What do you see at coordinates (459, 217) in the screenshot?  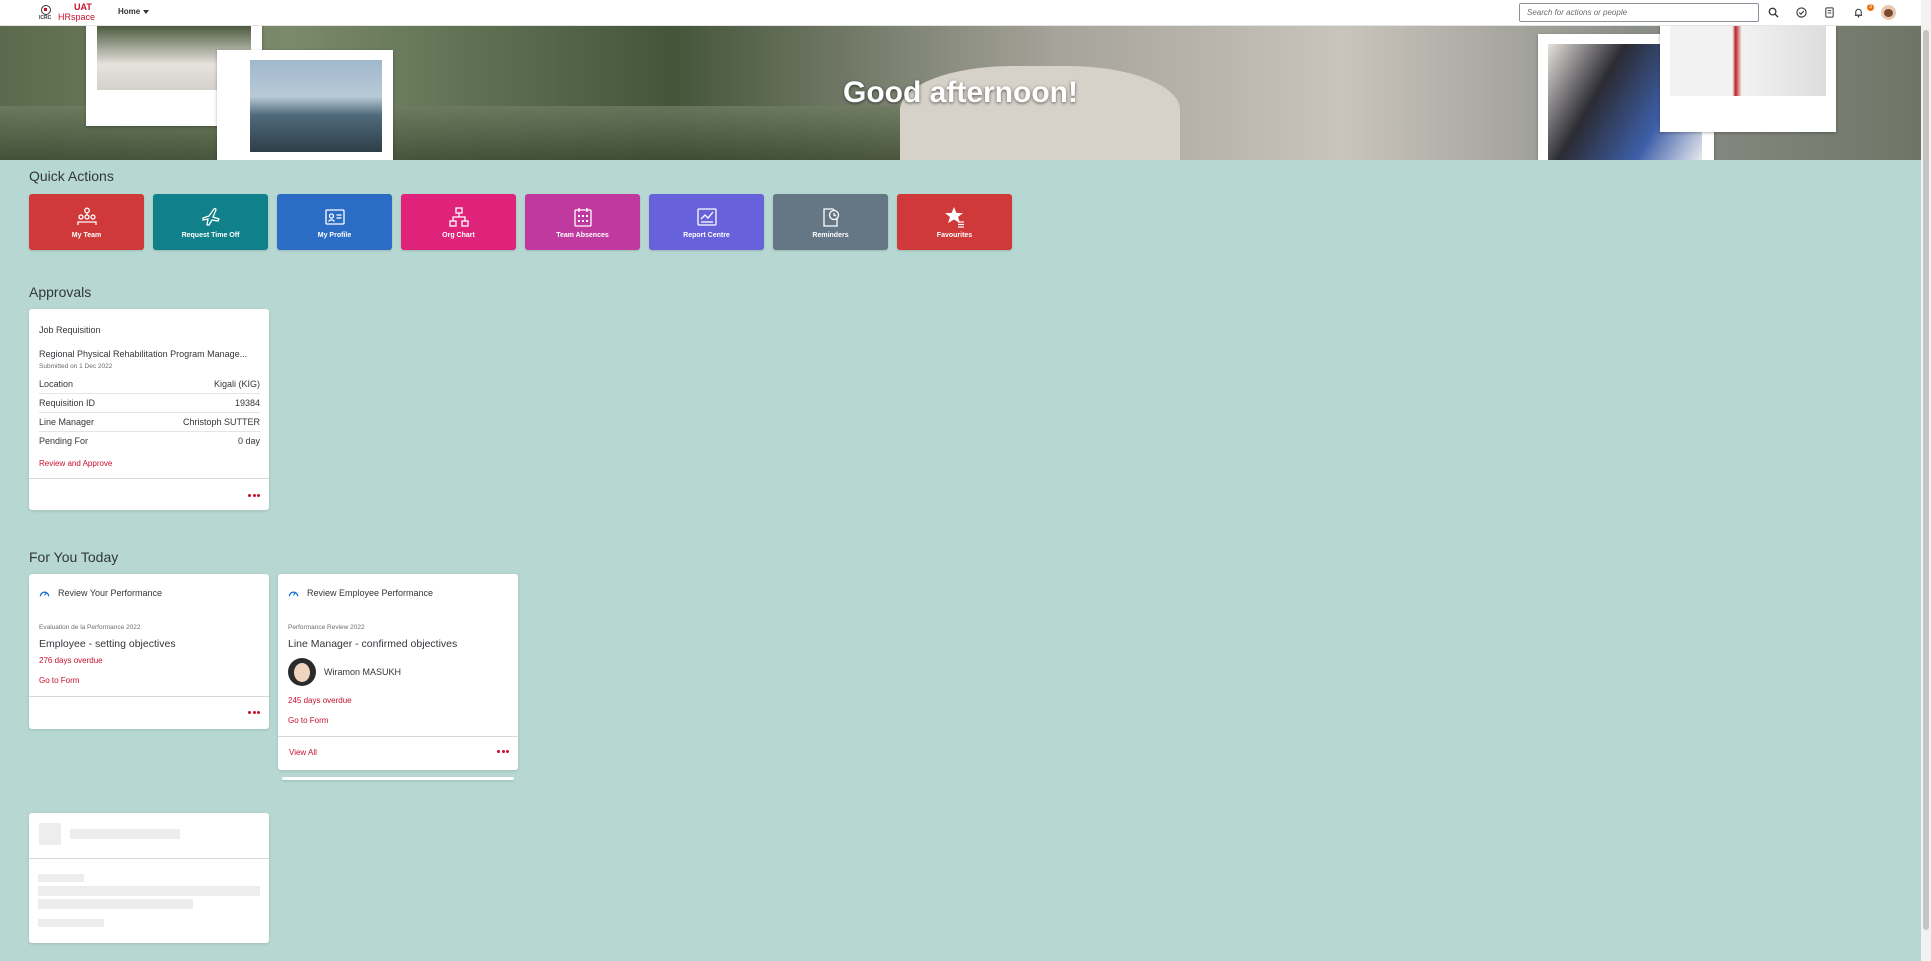 I see `org-chart-icon` at bounding box center [459, 217].